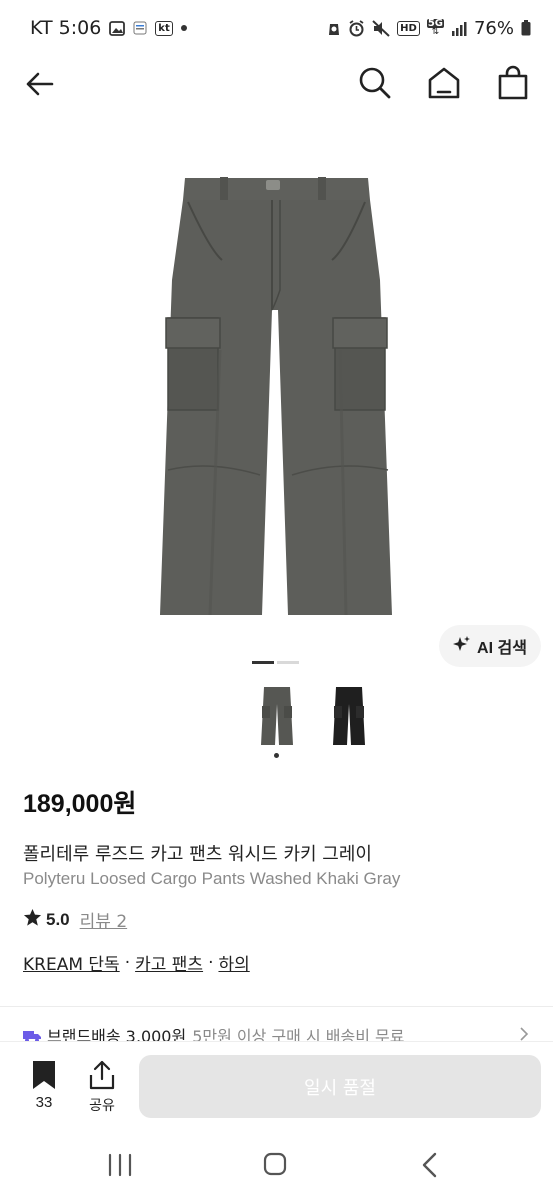 This screenshot has width=553, height=1200. Describe the element at coordinates (430, 1167) in the screenshot. I see `system-back-icon` at that location.